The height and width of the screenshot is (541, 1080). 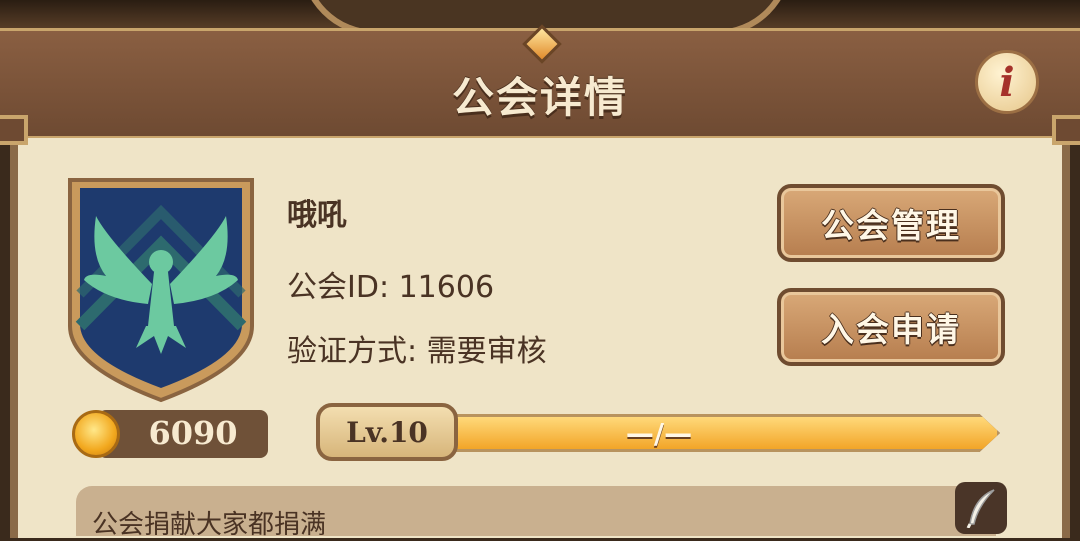 What do you see at coordinates (539, 97) in the screenshot?
I see `page-title: 公会详情` at bounding box center [539, 97].